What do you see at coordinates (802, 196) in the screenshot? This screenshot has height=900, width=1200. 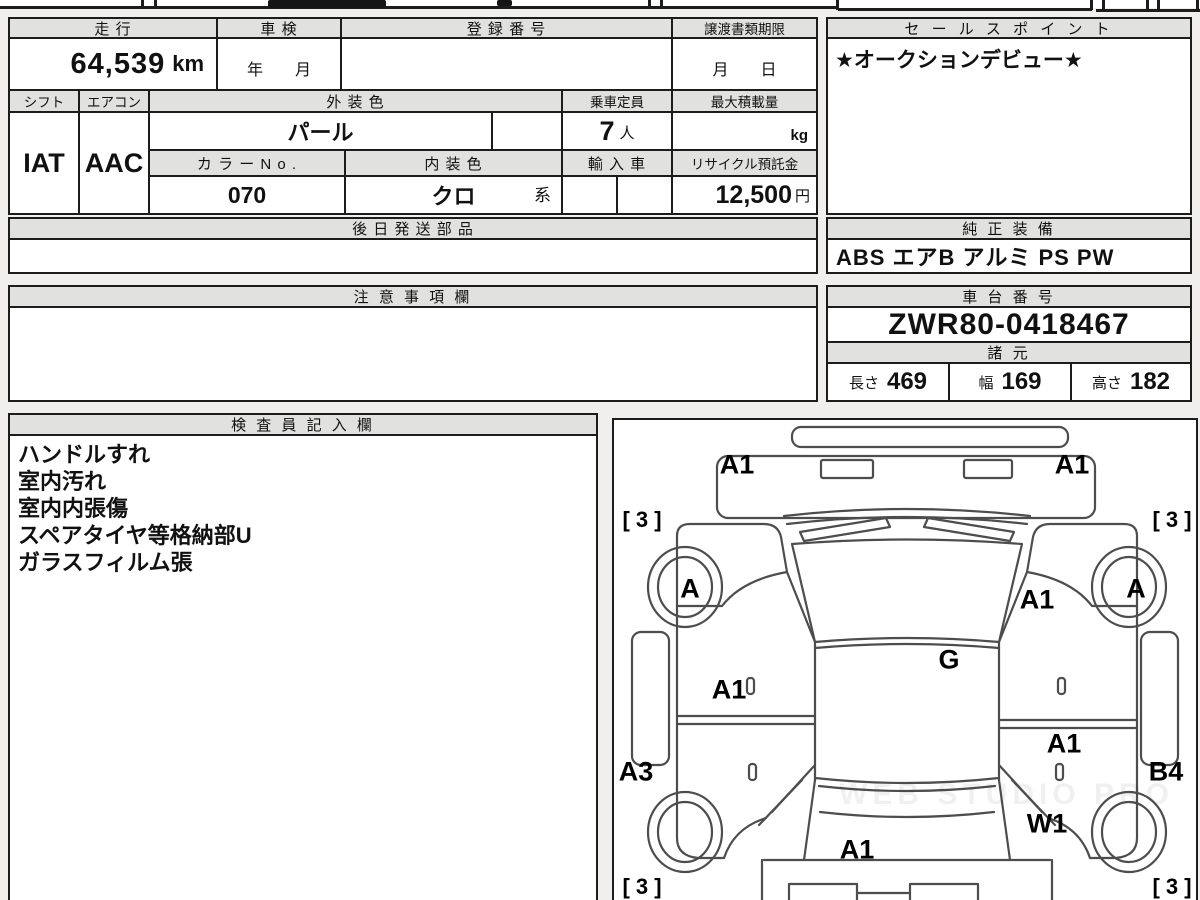 I see `recycle-deposit-unit: 円` at bounding box center [802, 196].